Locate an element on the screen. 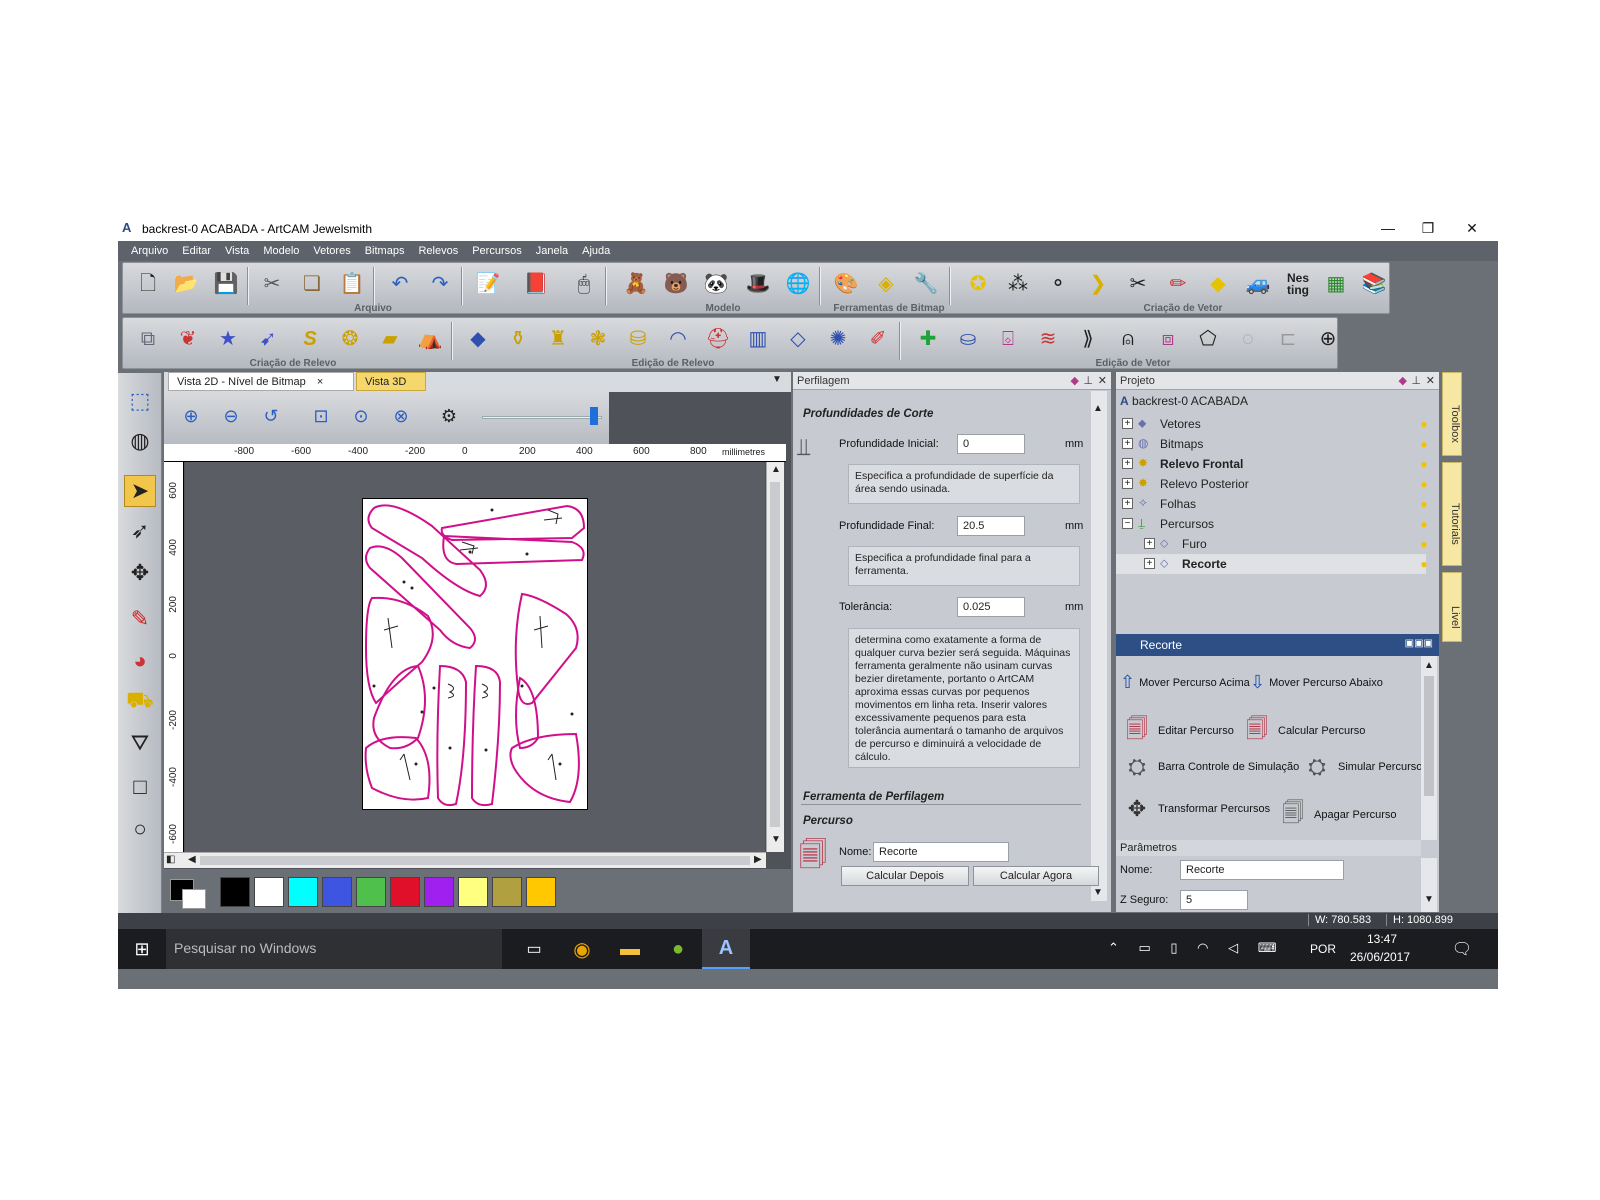 Image resolution: width=1600 pixels, height=1200 pixels. model-bitmap-icon: 🐼 is located at coordinates (716, 284).